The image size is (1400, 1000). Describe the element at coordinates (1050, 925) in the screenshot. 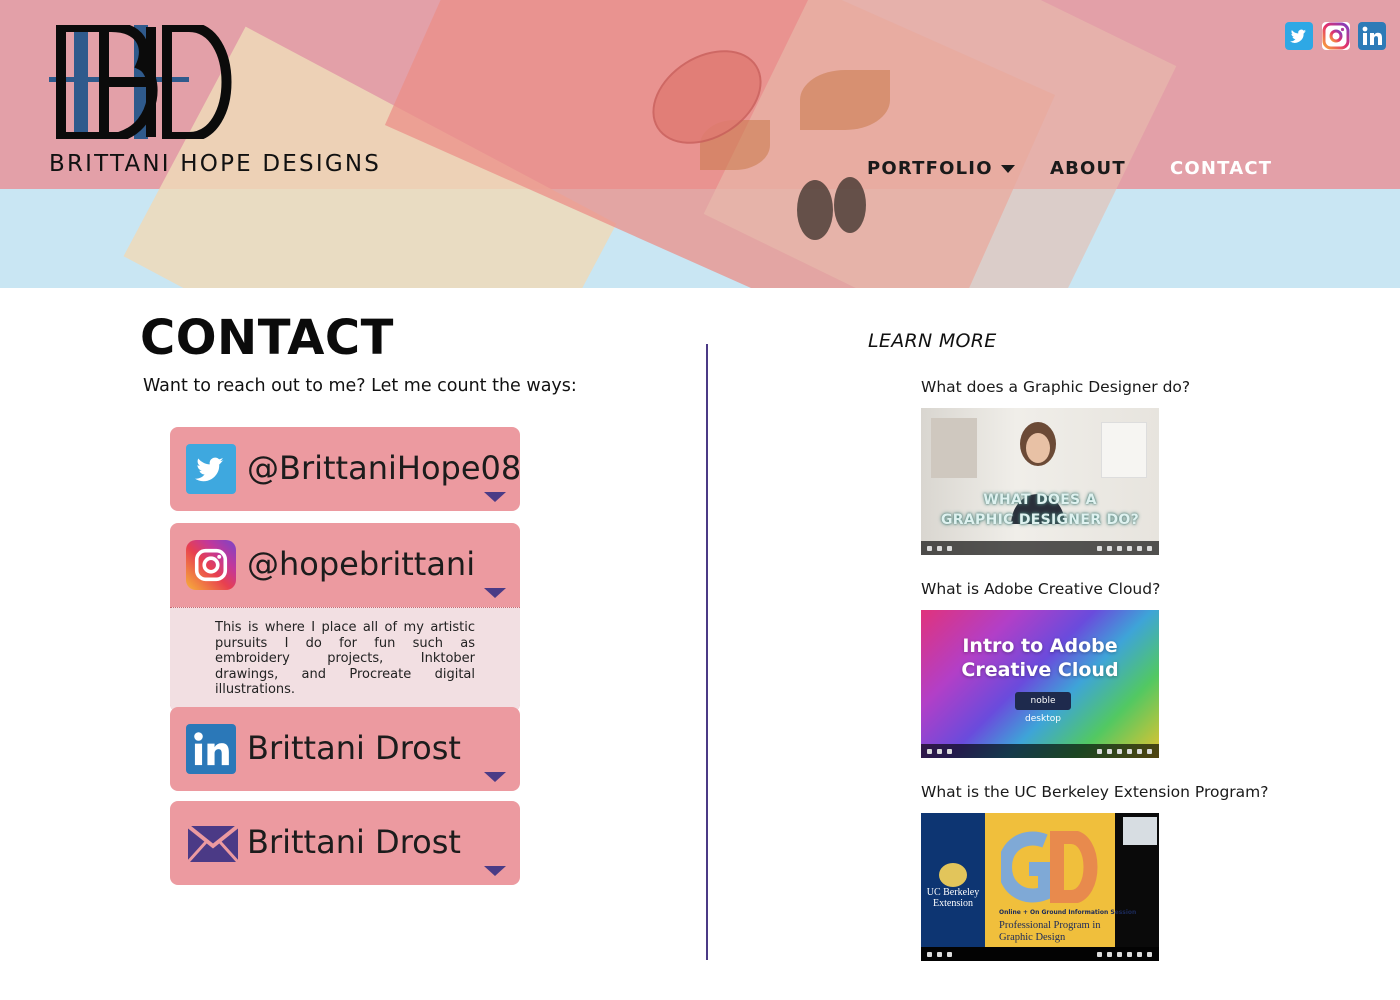

I see `program-line: Professional Program in` at that location.